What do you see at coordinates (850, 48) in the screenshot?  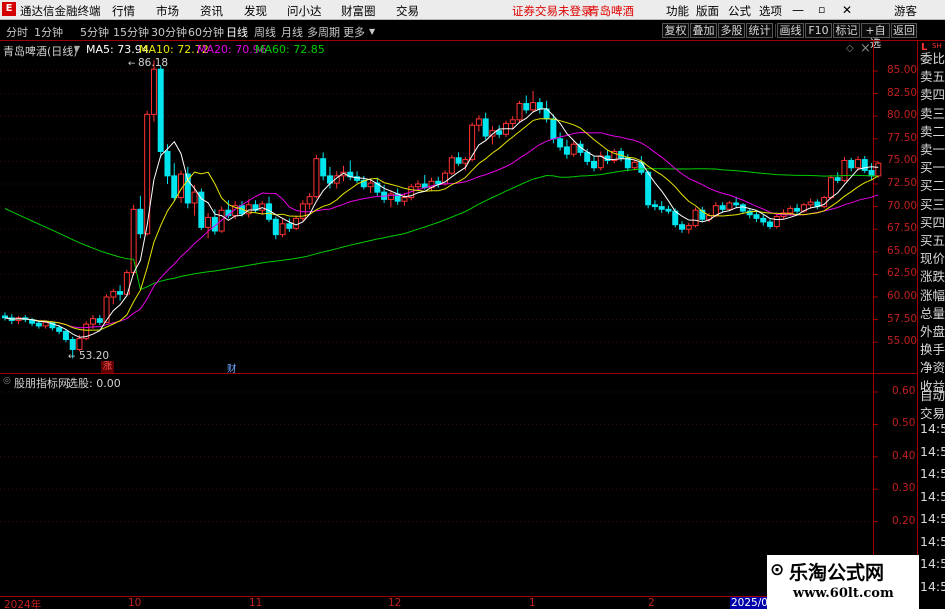 I see `minimize-panel-icon: ◇` at bounding box center [850, 48].